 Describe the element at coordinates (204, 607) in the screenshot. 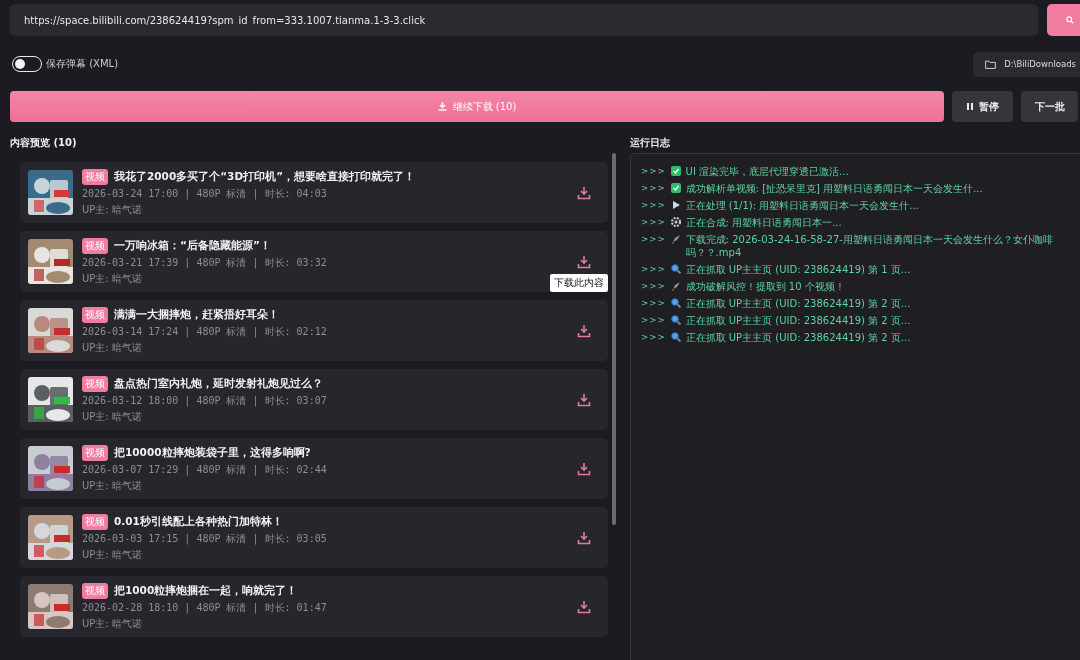

I see `video-meta: 2026-02-28 18:10 | 480P 标清 | 时长: 01:47` at that location.